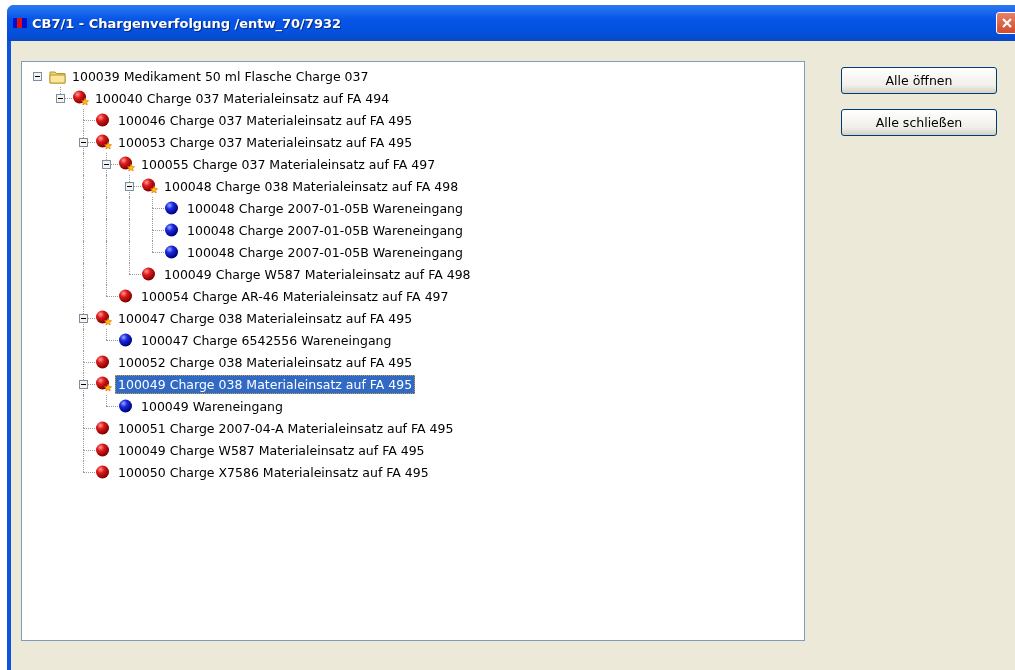 The image size is (1015, 670). Describe the element at coordinates (220, 76) in the screenshot. I see `tree-item: 100039 Medikament 50 ml Flasche Charge 037` at that location.